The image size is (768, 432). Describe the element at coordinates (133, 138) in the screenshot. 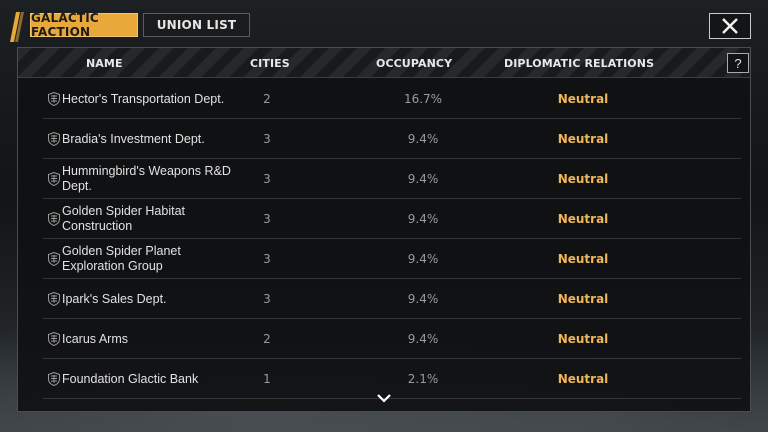

I see `faction-name: Bradia's Investment Dept.` at that location.